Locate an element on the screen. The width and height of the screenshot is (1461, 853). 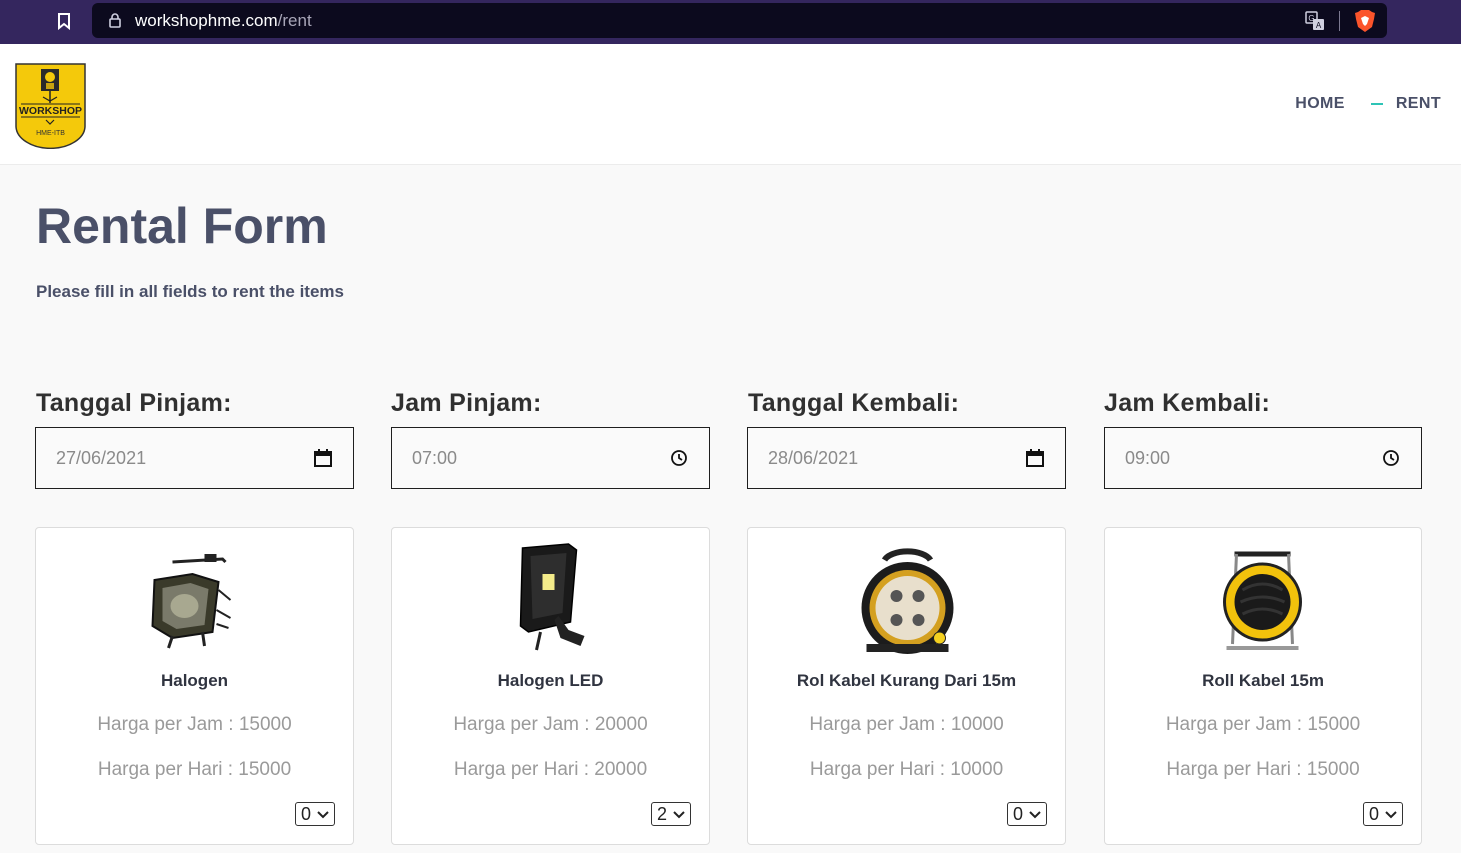
return-time-label: Jam Kembali: is located at coordinates (1187, 403).